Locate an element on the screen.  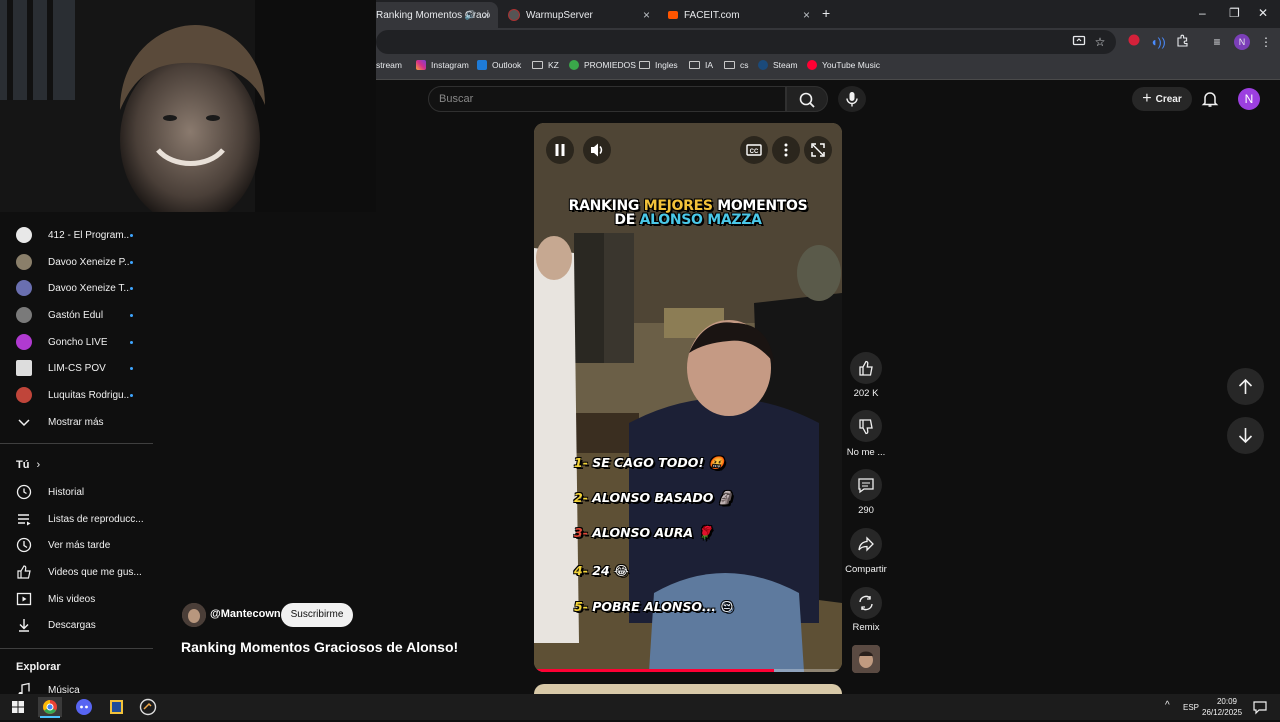
arrow-down-icon is located at coordinates (1245, 436).